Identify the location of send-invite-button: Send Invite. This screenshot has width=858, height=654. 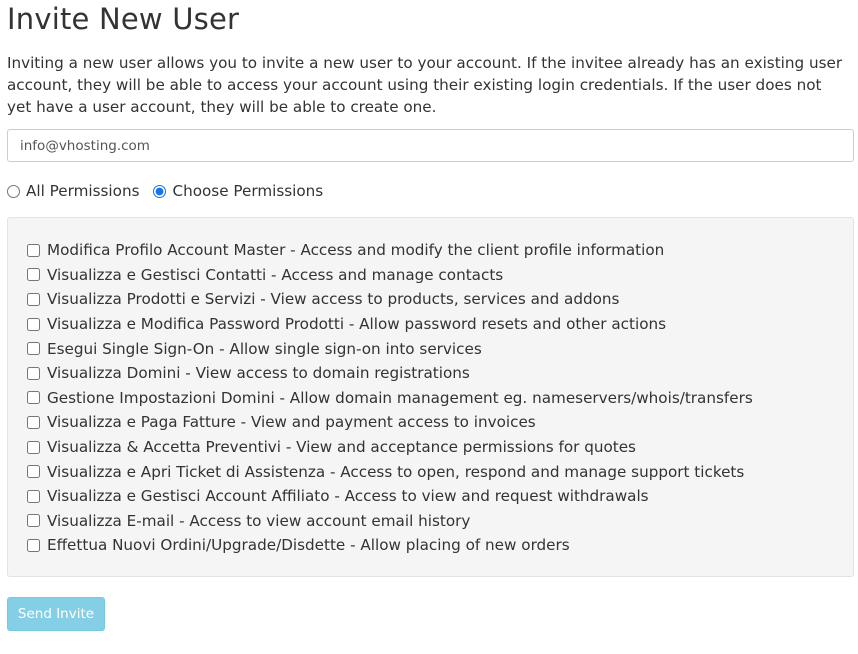
(56, 614).